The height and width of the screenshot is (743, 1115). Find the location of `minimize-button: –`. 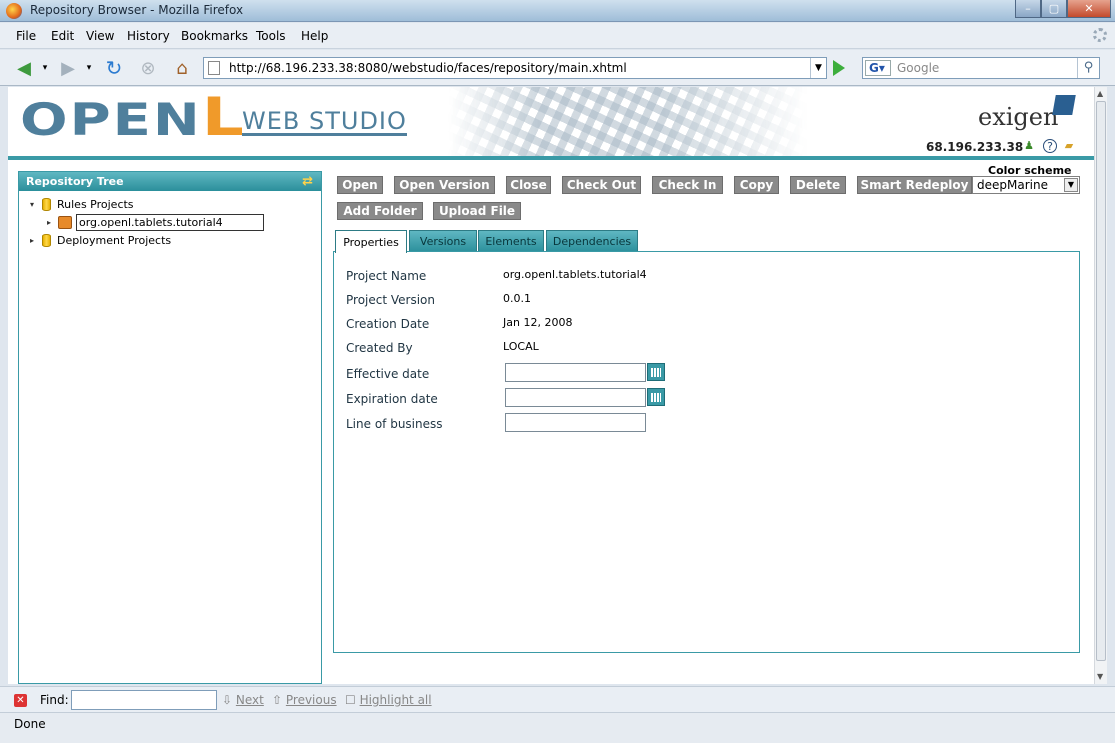

minimize-button: – is located at coordinates (1028, 9).